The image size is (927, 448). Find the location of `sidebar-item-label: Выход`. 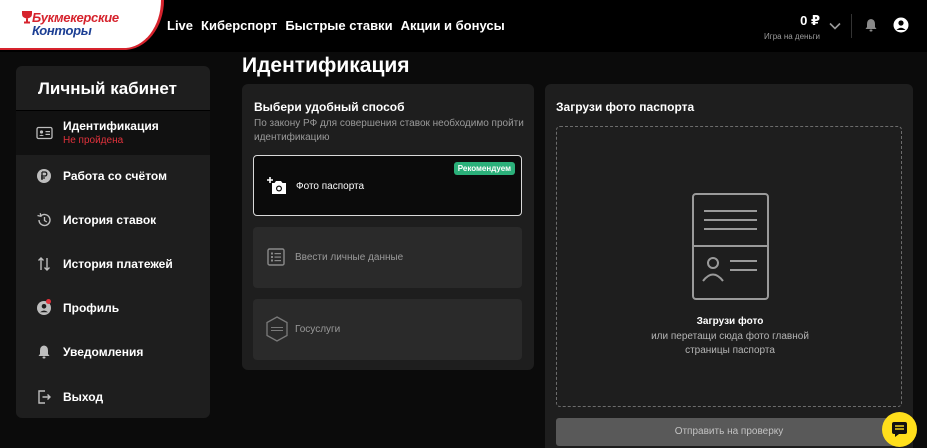

sidebar-item-label: Выход is located at coordinates (83, 397).